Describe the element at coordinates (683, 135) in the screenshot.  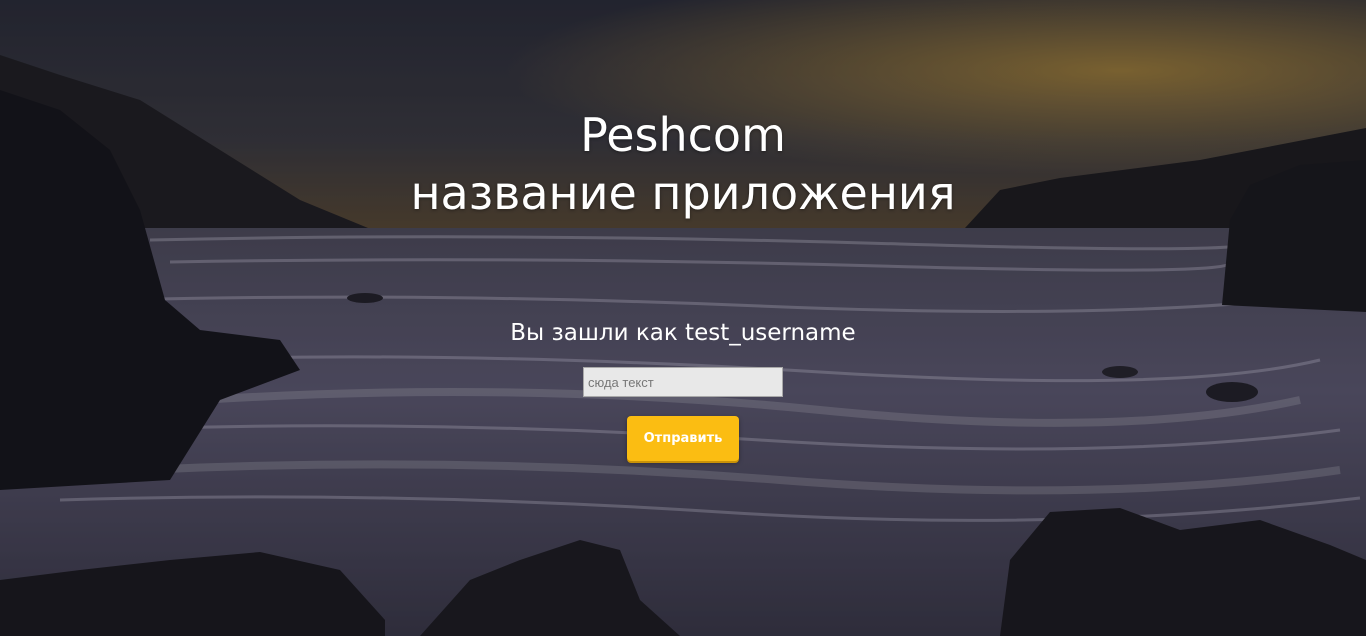
I see `app-title-brand: Peshcom` at that location.